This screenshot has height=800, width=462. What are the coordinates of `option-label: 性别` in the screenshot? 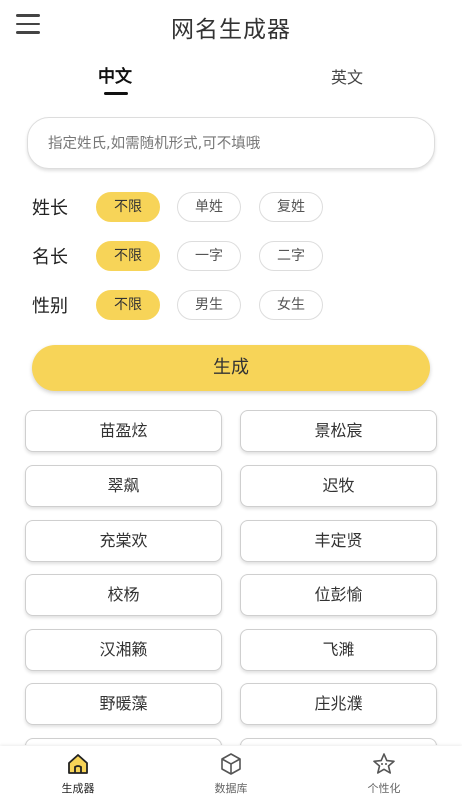 It's located at (50, 306).